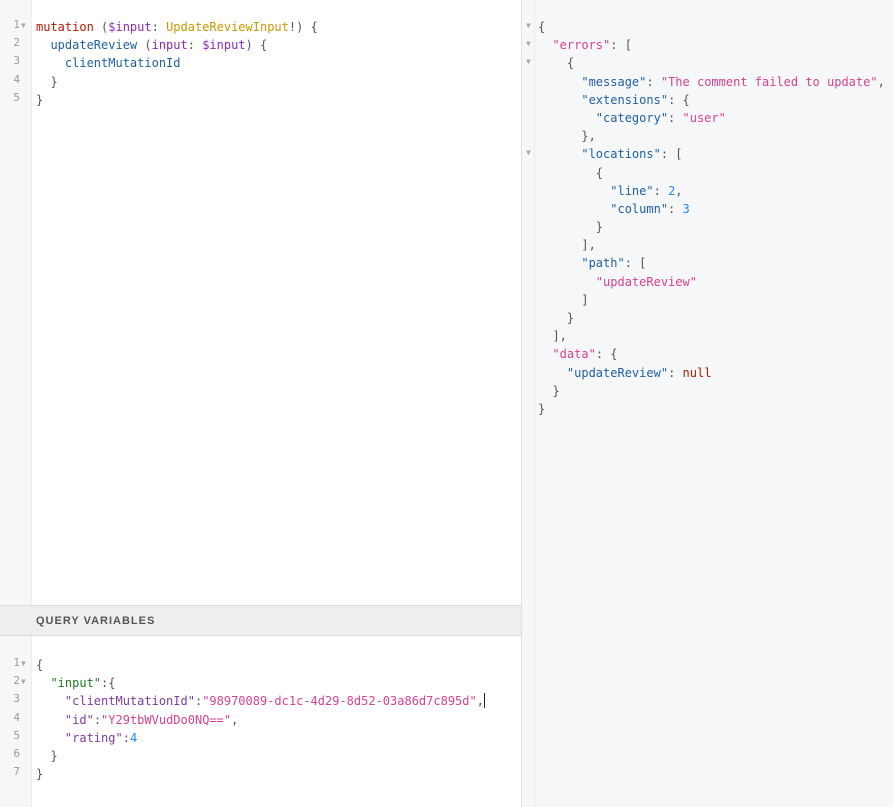 This screenshot has width=893, height=807. I want to click on query-variables-header: QUERY VARIABLES, so click(260, 620).